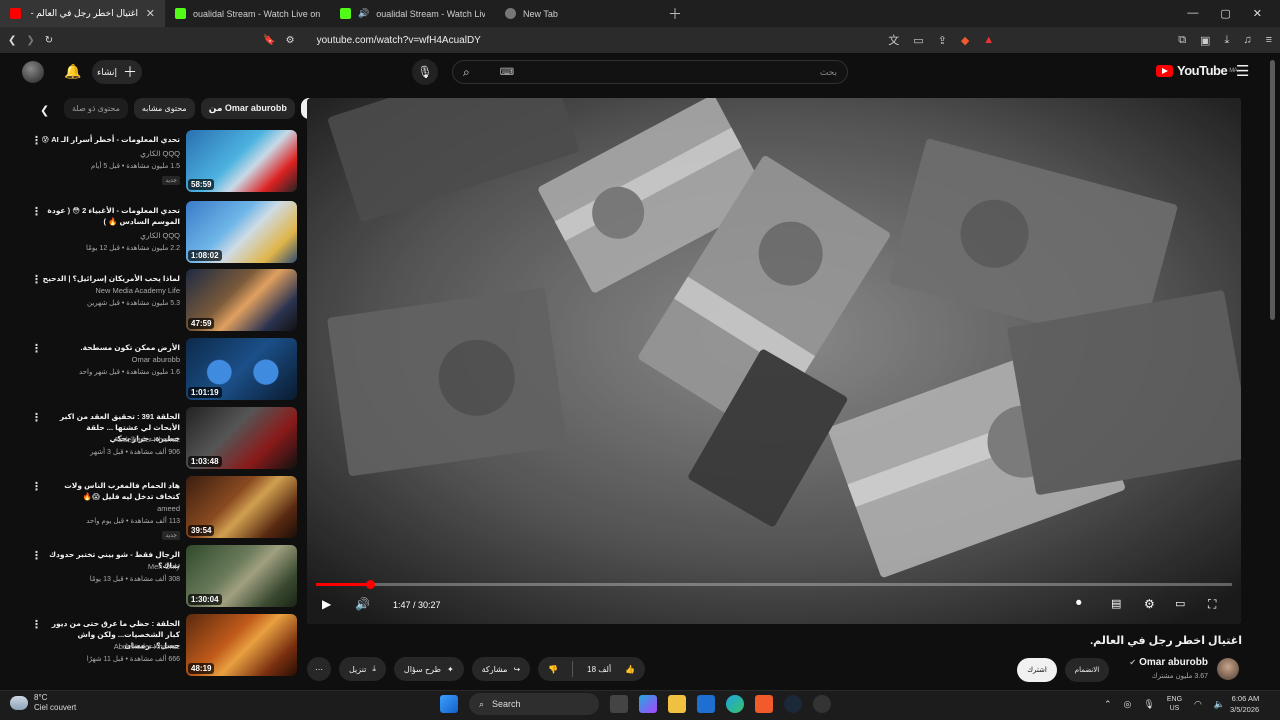 This screenshot has height=720, width=1280. I want to click on brave-shields-icon: ◆, so click(965, 40).